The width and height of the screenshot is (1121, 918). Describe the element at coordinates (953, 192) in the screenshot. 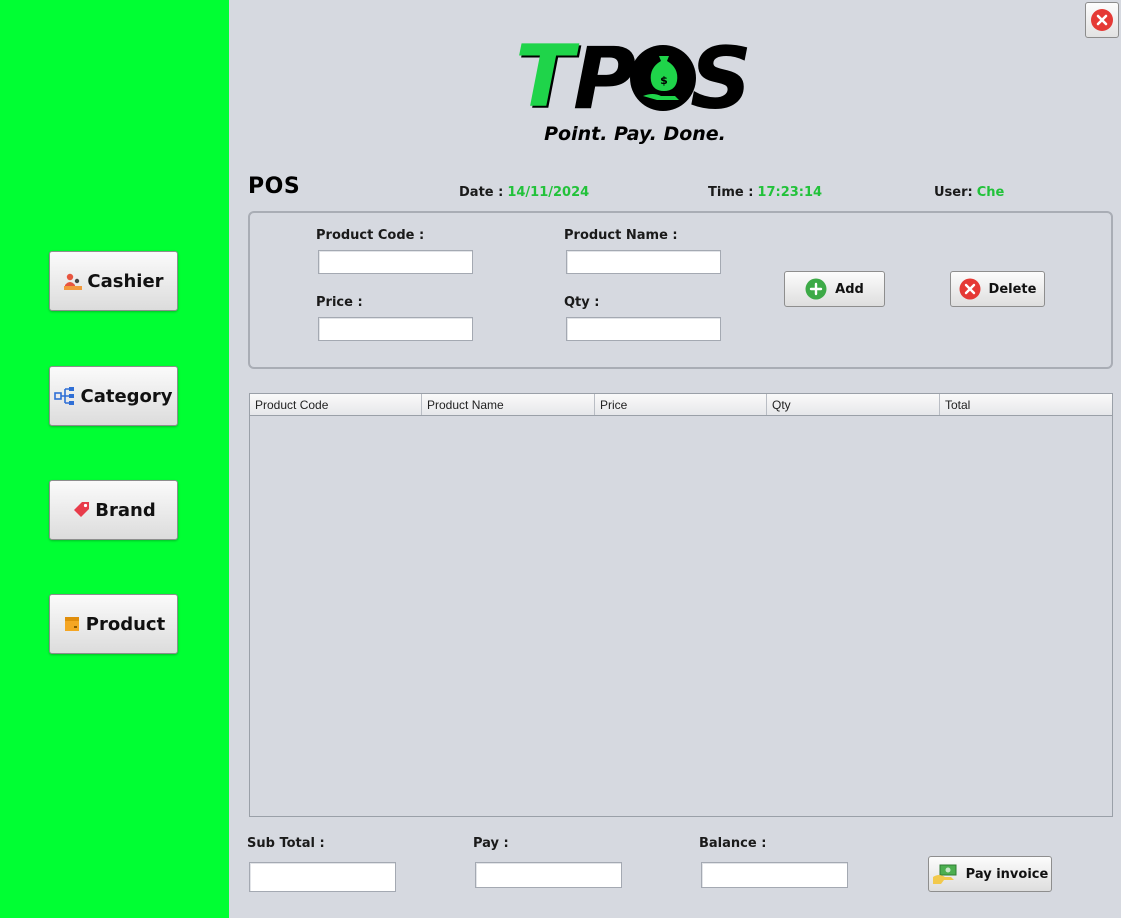

I see `user-label: User:` at that location.